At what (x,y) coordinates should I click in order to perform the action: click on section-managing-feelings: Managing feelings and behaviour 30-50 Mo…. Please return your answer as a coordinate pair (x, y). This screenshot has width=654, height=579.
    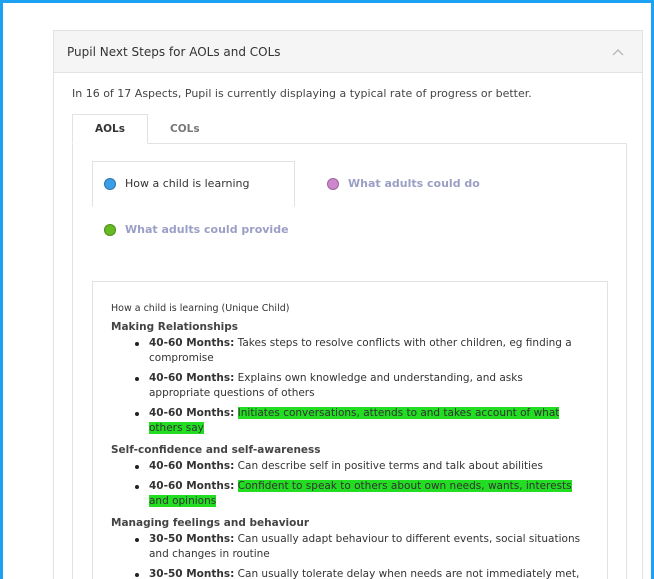
    Looking at the image, I should click on (350, 548).